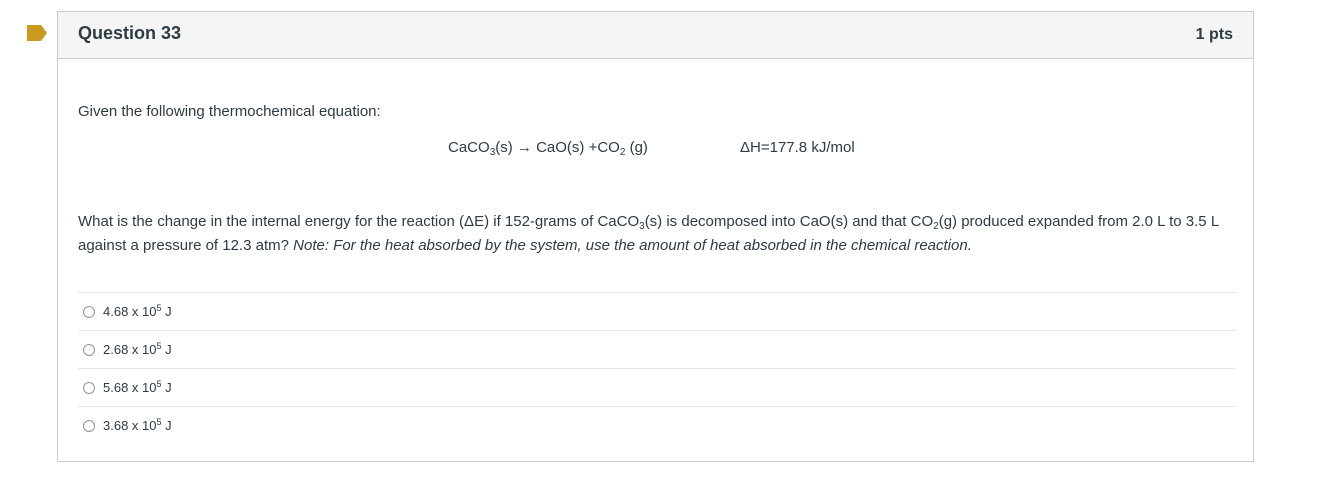 The height and width of the screenshot is (483, 1333). I want to click on answer-label: 2.68 x 105 J, so click(137, 350).